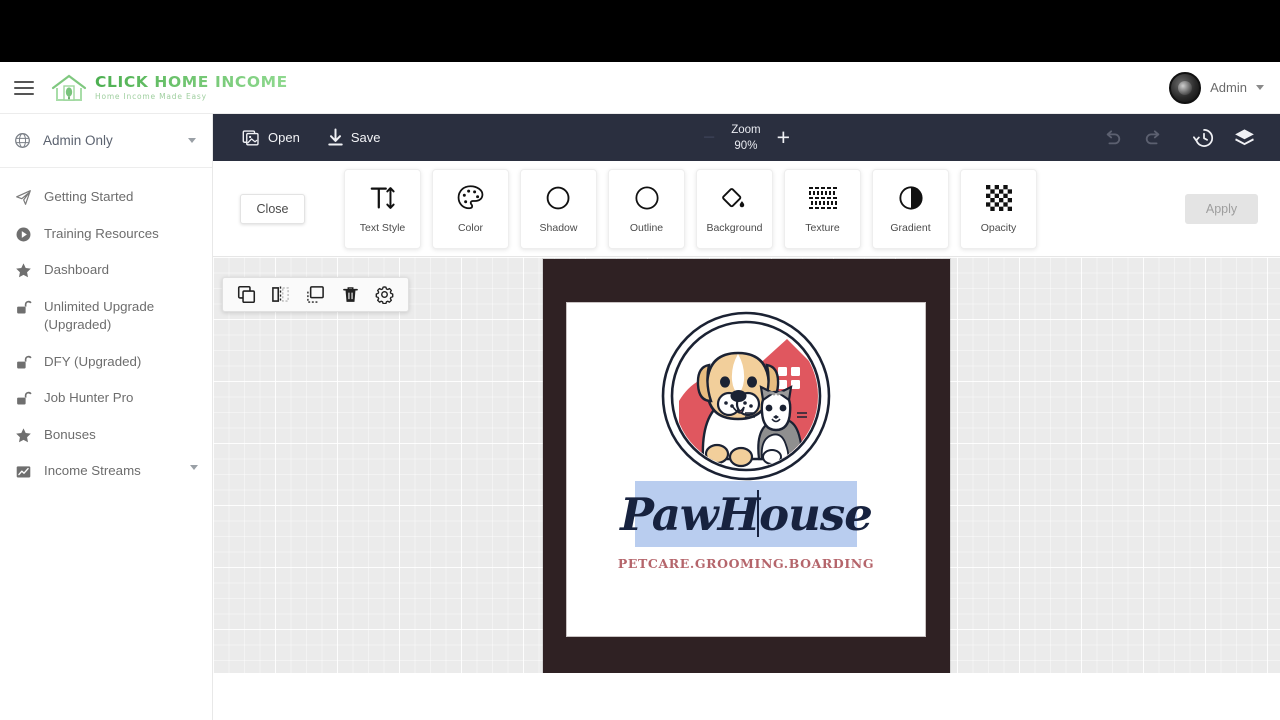 The image size is (1280, 720). Describe the element at coordinates (191, 82) in the screenshot. I see `brand-title: CLICK HOME INCOME` at that location.